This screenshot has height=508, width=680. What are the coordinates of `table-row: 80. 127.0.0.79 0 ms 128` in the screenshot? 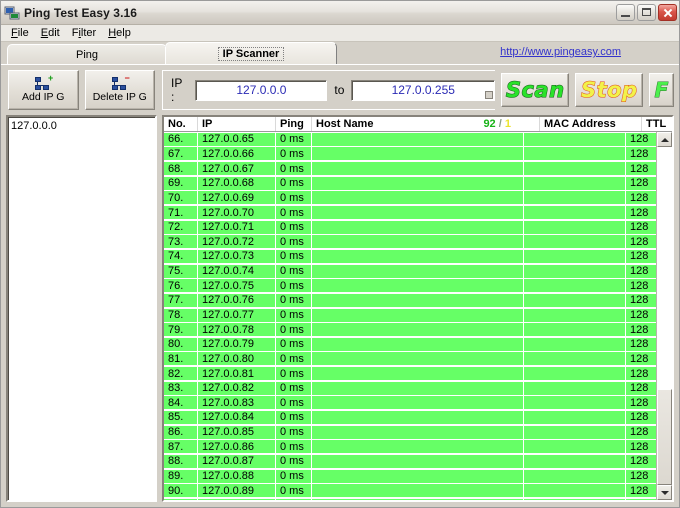 It's located at (410, 344).